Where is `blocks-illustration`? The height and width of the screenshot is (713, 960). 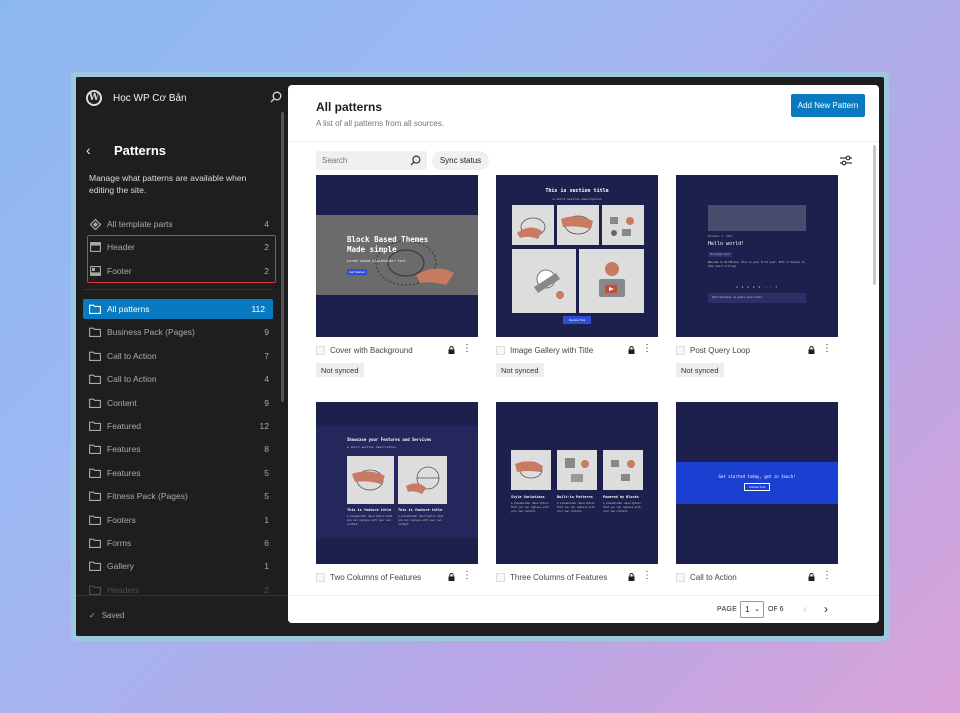 blocks-illustration is located at coordinates (577, 470).